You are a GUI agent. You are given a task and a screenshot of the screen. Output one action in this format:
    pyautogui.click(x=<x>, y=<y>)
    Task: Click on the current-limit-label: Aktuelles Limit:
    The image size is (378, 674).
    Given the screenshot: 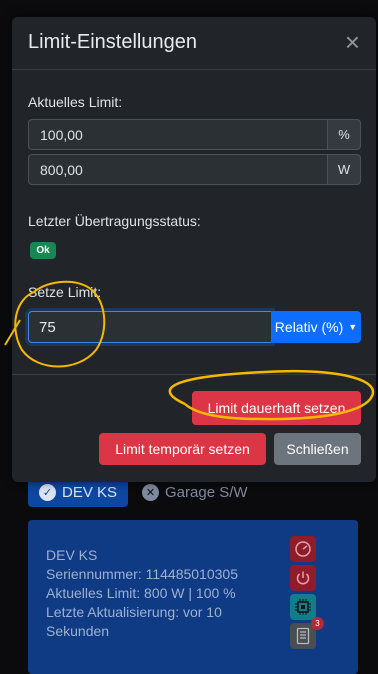 What is the action you would take?
    pyautogui.click(x=75, y=102)
    